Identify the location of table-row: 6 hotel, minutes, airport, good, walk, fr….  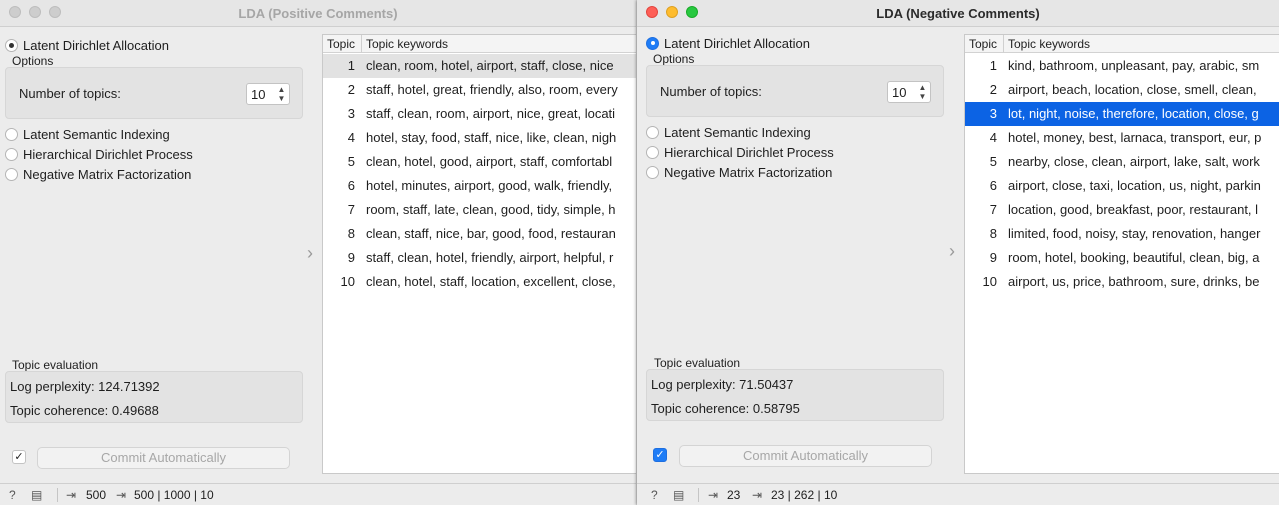
(479, 186).